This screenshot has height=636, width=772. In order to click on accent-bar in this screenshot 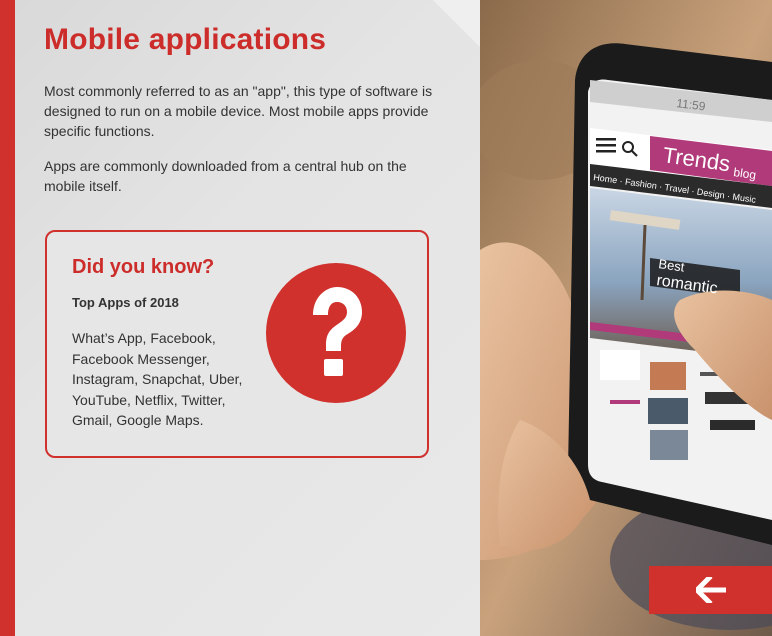, I will do `click(7, 318)`.